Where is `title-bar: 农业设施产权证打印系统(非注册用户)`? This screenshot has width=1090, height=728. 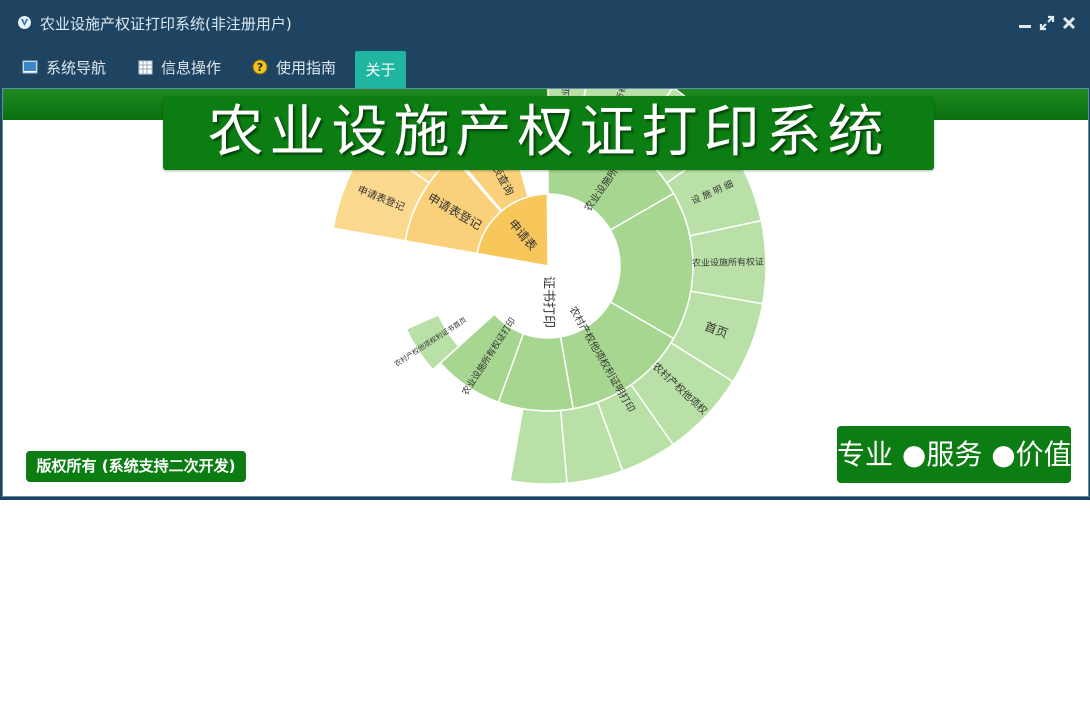 title-bar: 农业设施产权证打印系统(非注册用户) is located at coordinates (545, 23).